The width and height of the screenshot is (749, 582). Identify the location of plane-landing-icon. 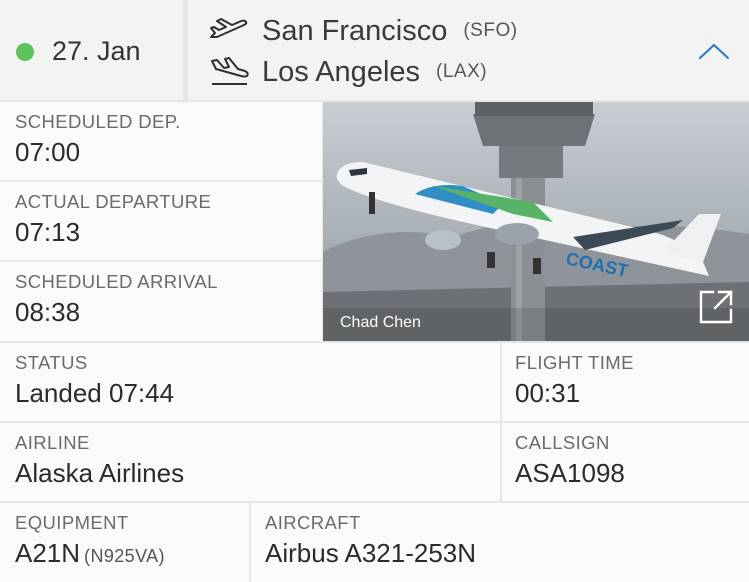
(229, 72).